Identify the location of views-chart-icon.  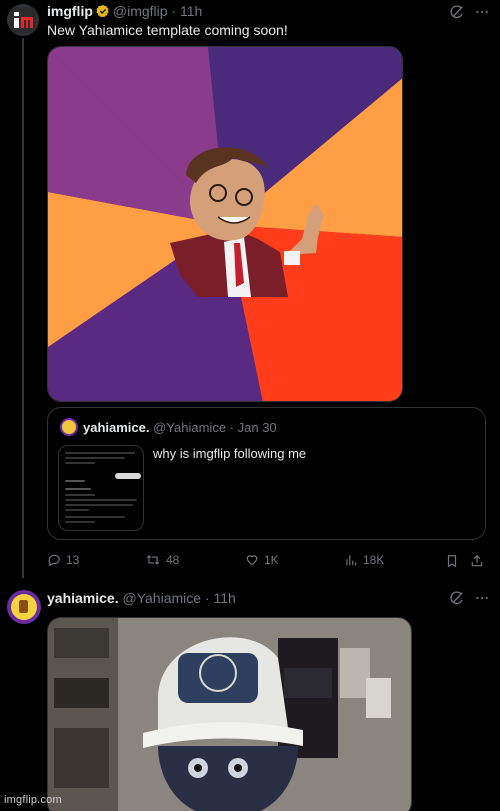
(351, 560).